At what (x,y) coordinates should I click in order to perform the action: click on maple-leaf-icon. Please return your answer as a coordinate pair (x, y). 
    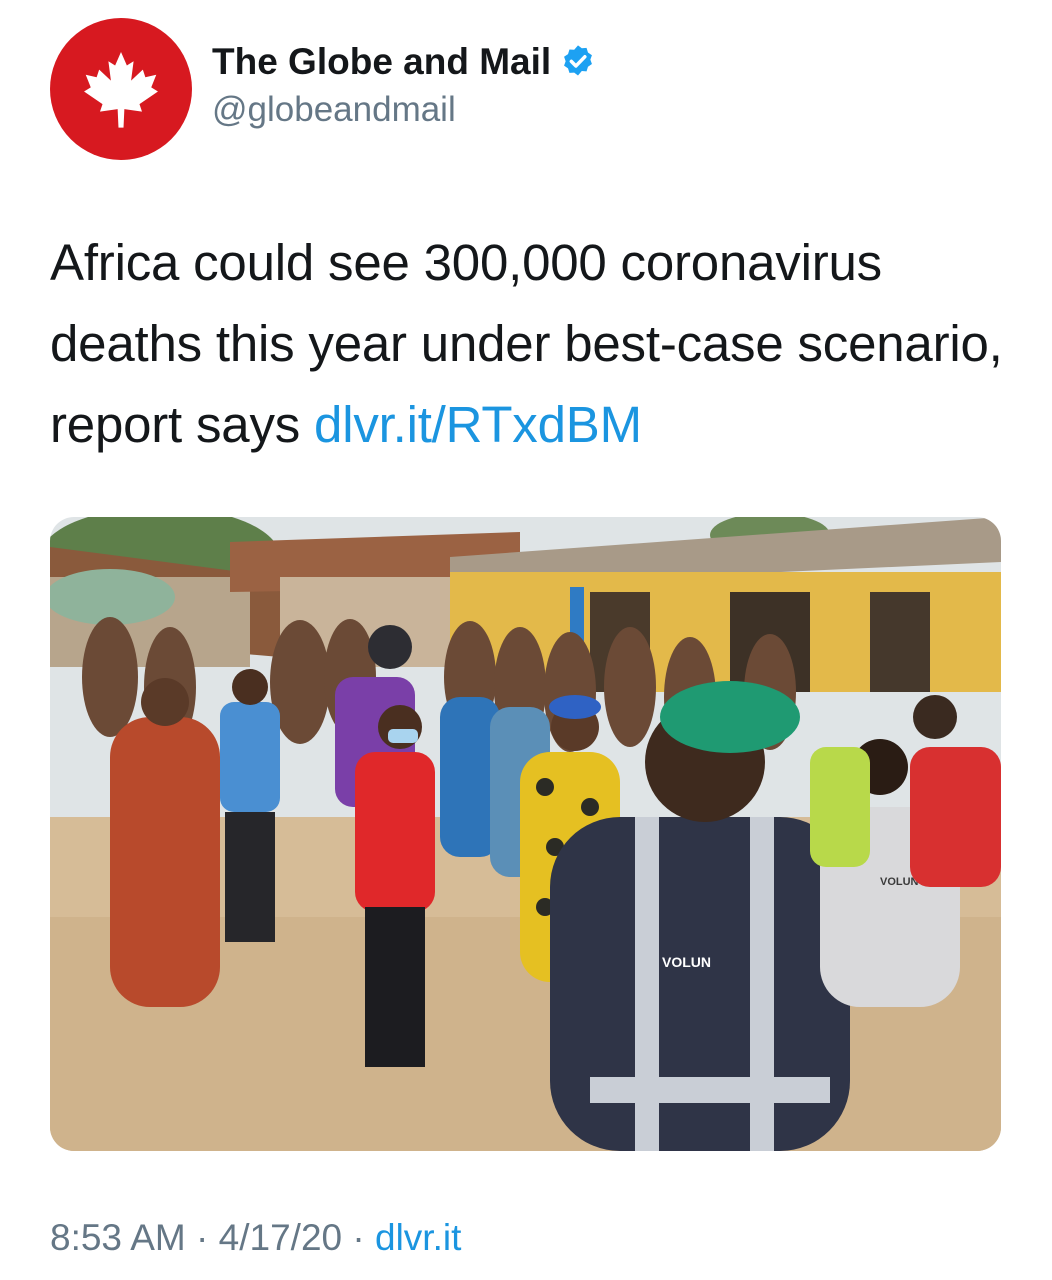
    Looking at the image, I should click on (121, 90).